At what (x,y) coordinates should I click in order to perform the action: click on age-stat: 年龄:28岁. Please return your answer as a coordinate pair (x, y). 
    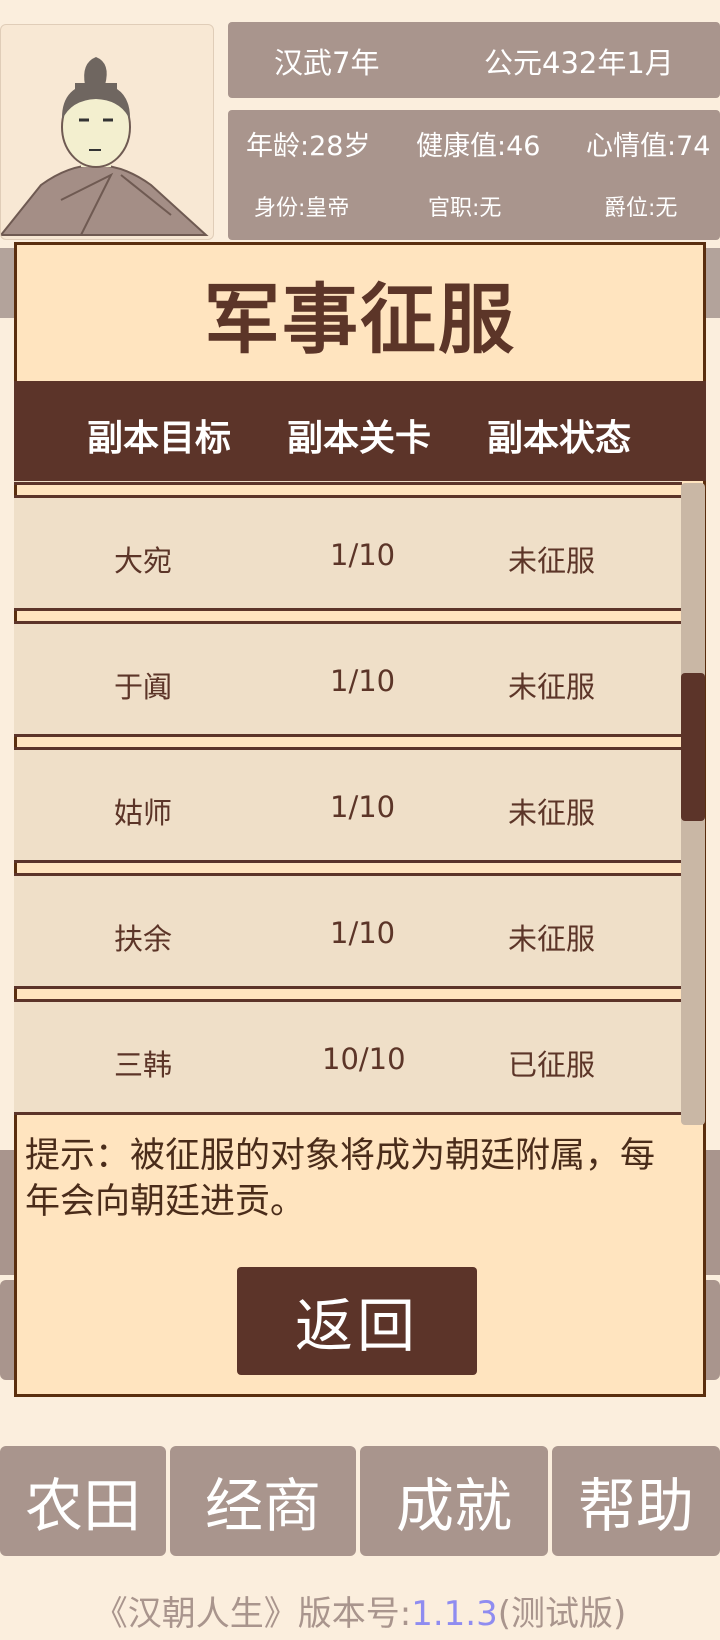
    Looking at the image, I should click on (308, 146).